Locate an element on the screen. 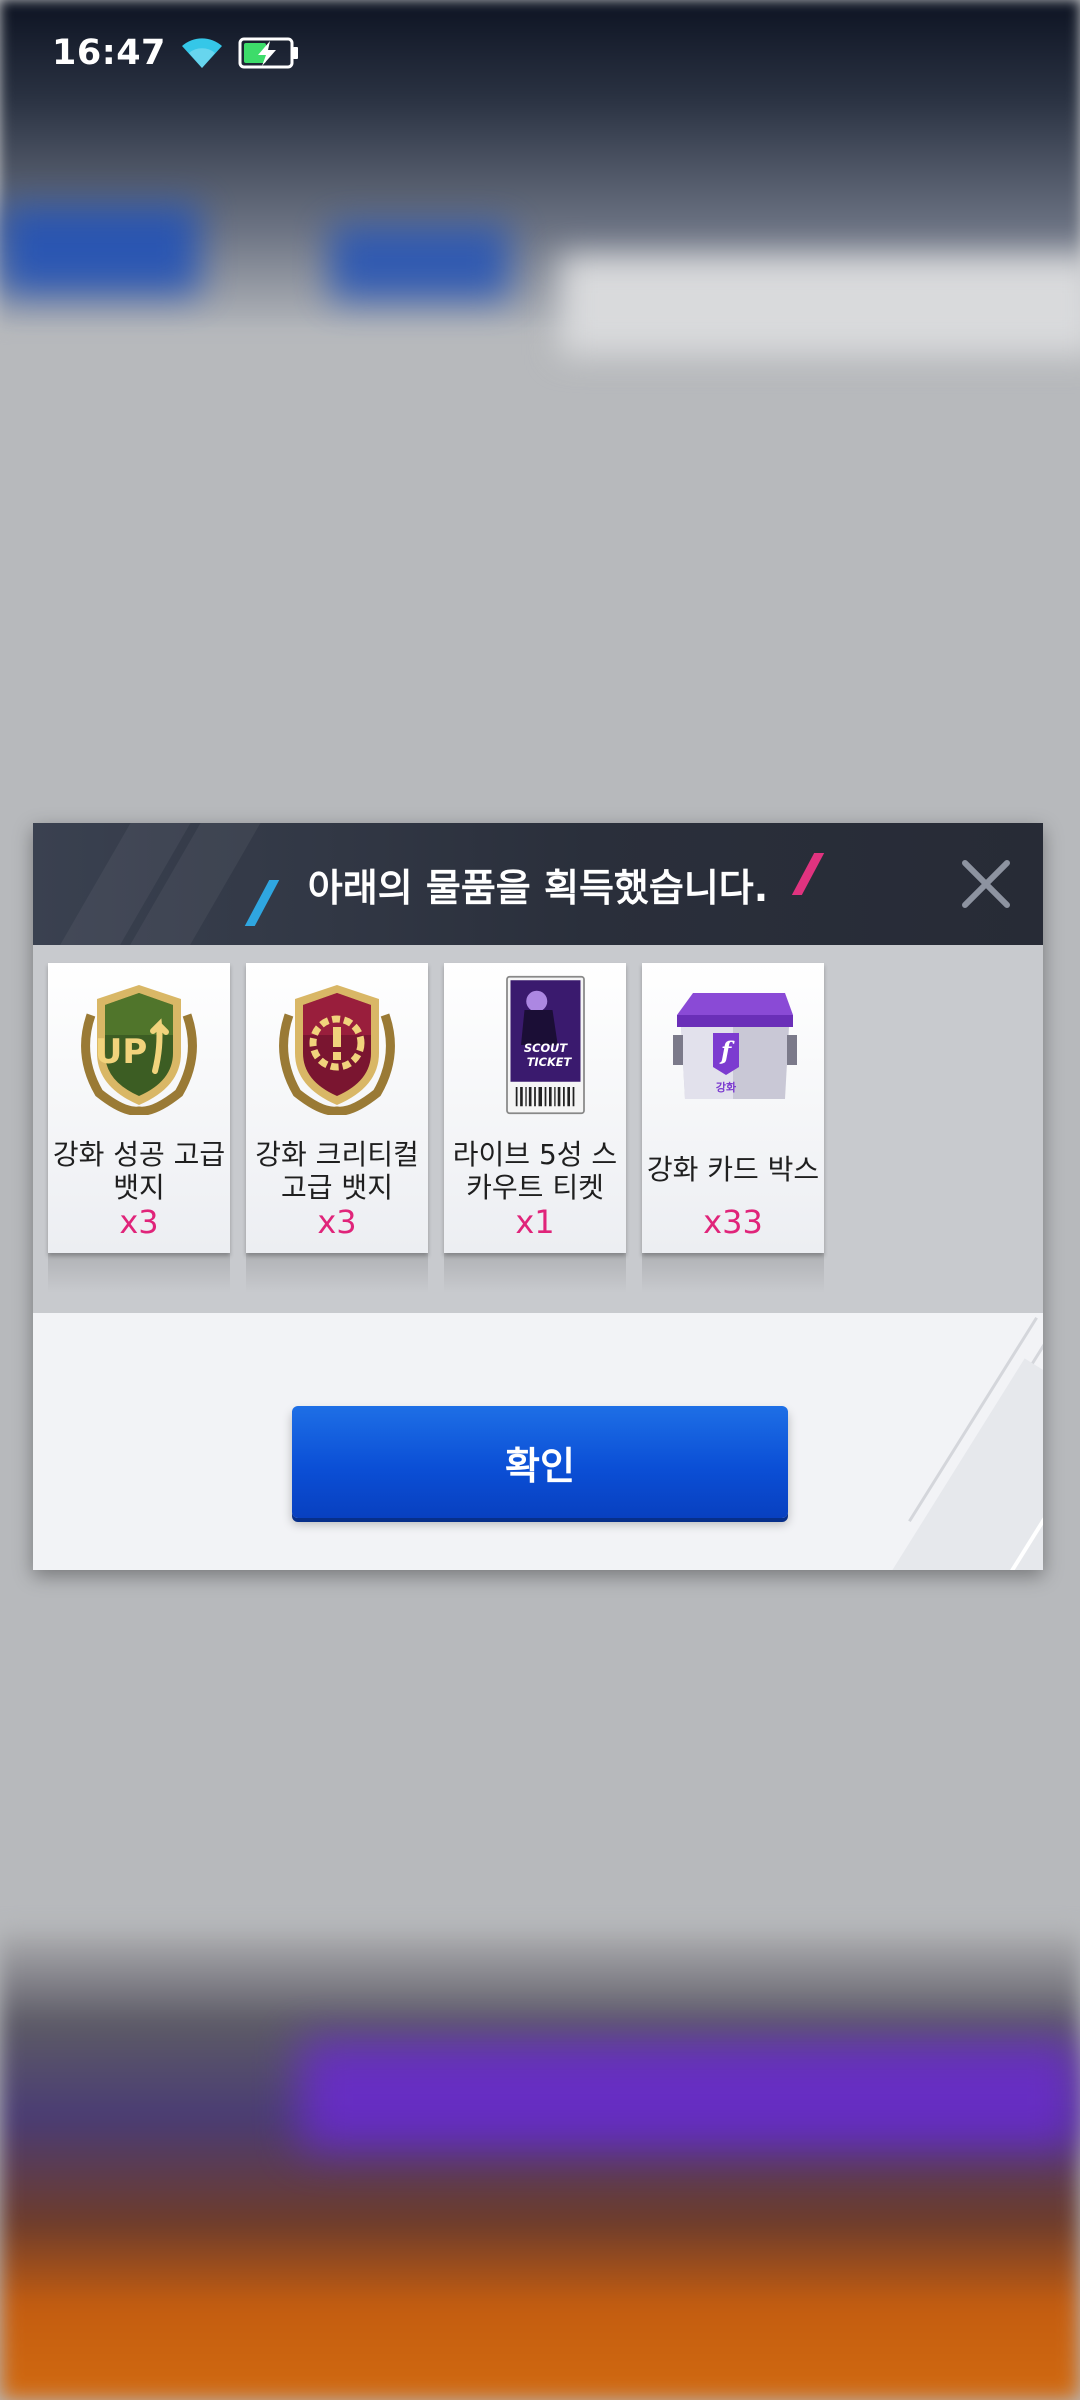  status-time: 16:47 is located at coordinates (109, 53).